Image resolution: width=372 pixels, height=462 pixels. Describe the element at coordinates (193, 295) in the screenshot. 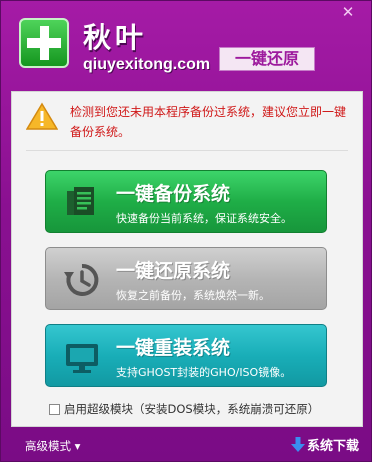

I see `restore-subtitle: 恢复之前备份，系统焕然一新。` at that location.